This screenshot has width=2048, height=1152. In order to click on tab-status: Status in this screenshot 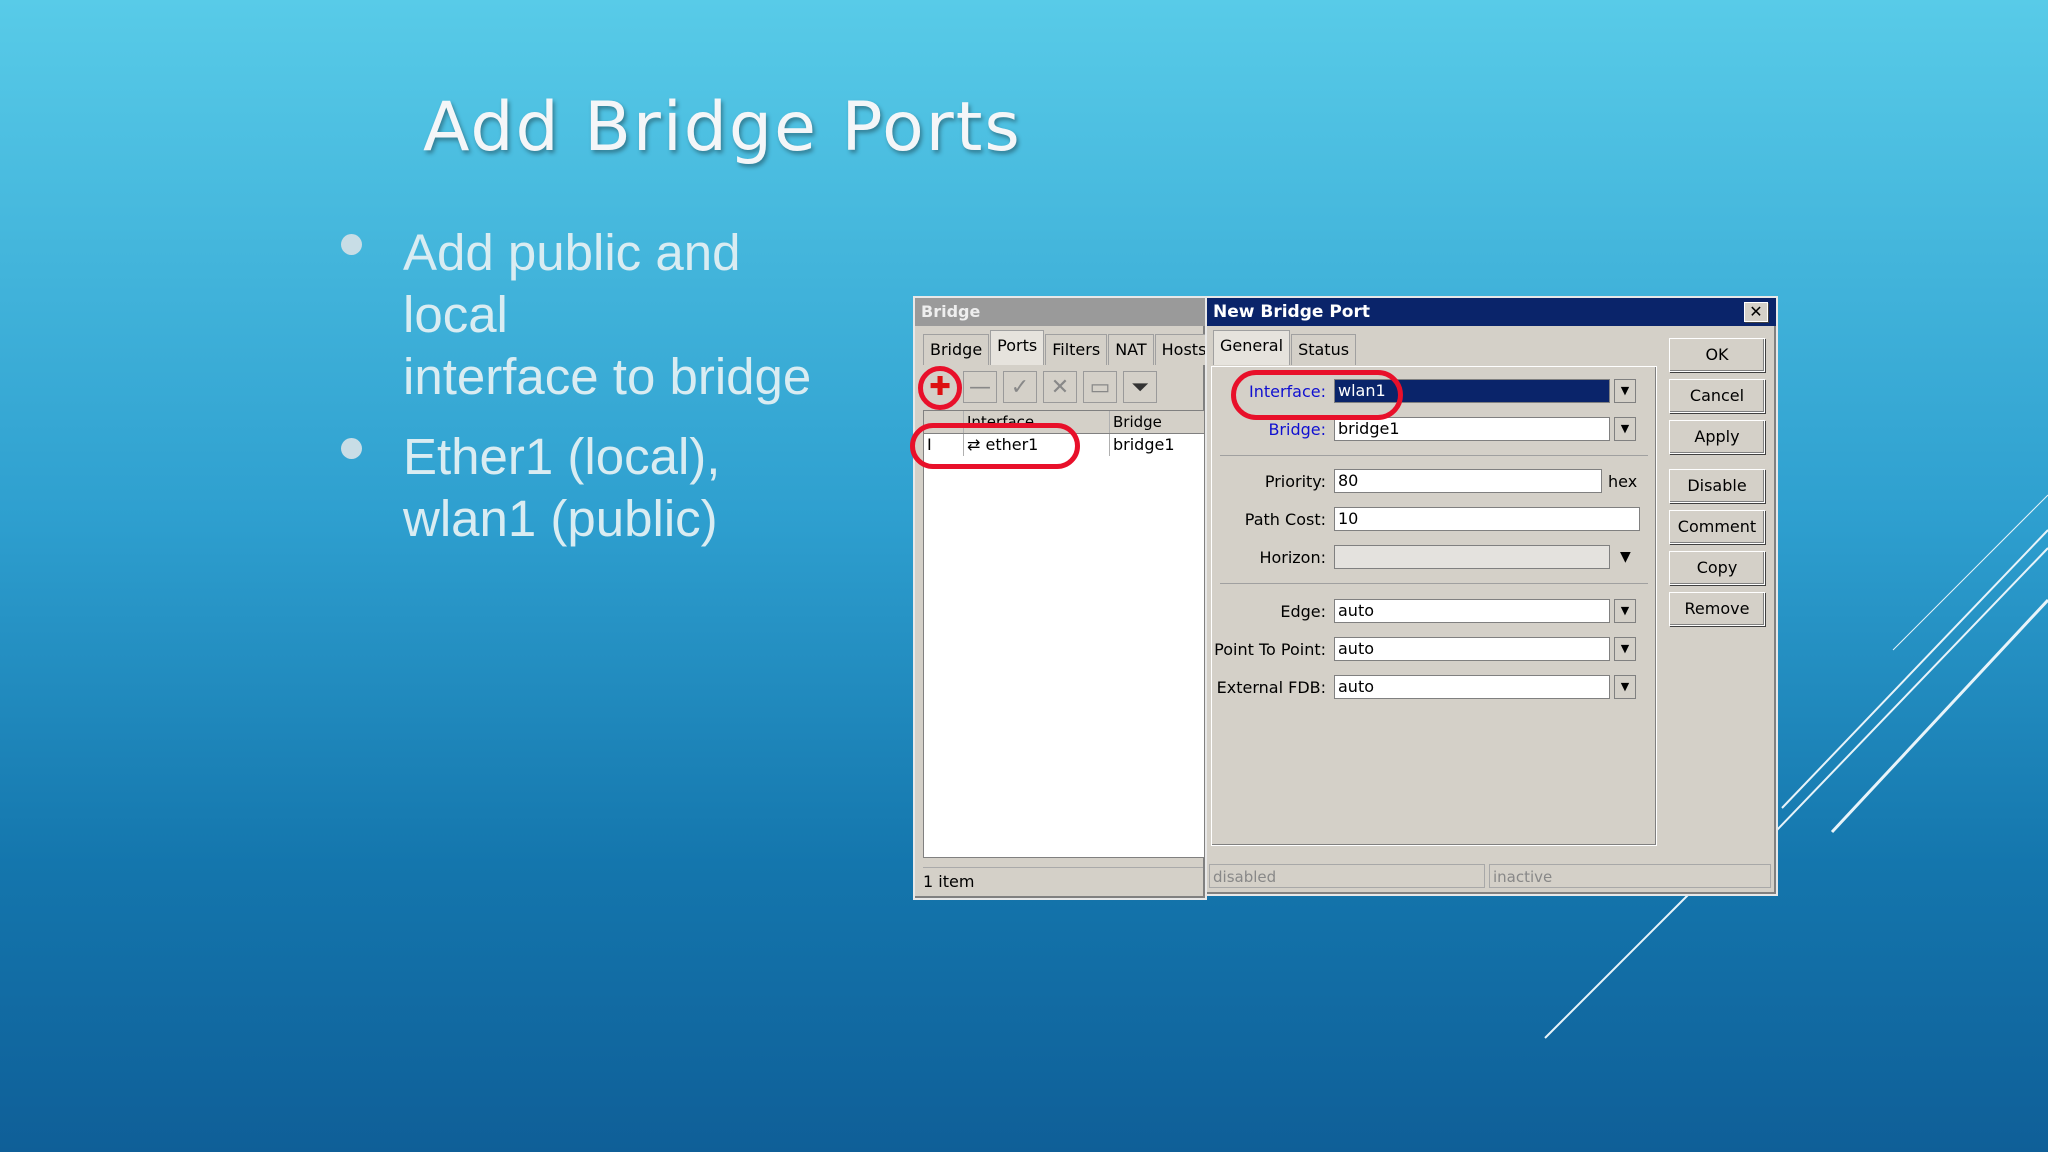, I will do `click(1324, 349)`.